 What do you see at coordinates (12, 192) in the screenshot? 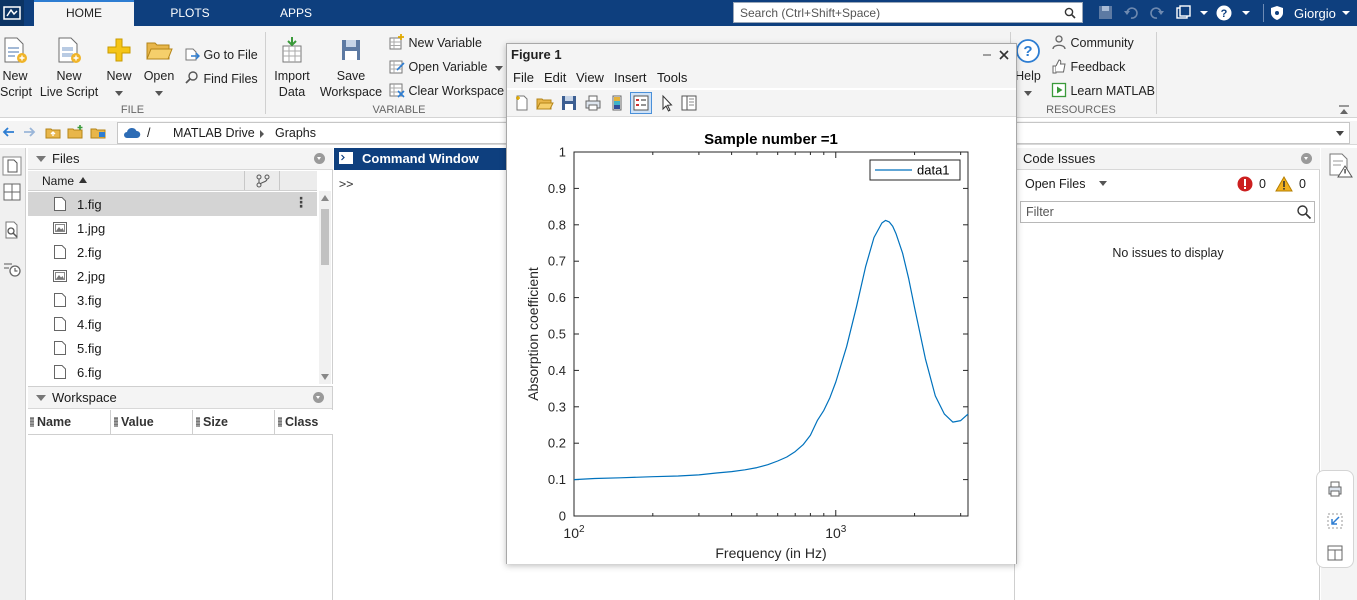
I see `workspace-panel-icon` at bounding box center [12, 192].